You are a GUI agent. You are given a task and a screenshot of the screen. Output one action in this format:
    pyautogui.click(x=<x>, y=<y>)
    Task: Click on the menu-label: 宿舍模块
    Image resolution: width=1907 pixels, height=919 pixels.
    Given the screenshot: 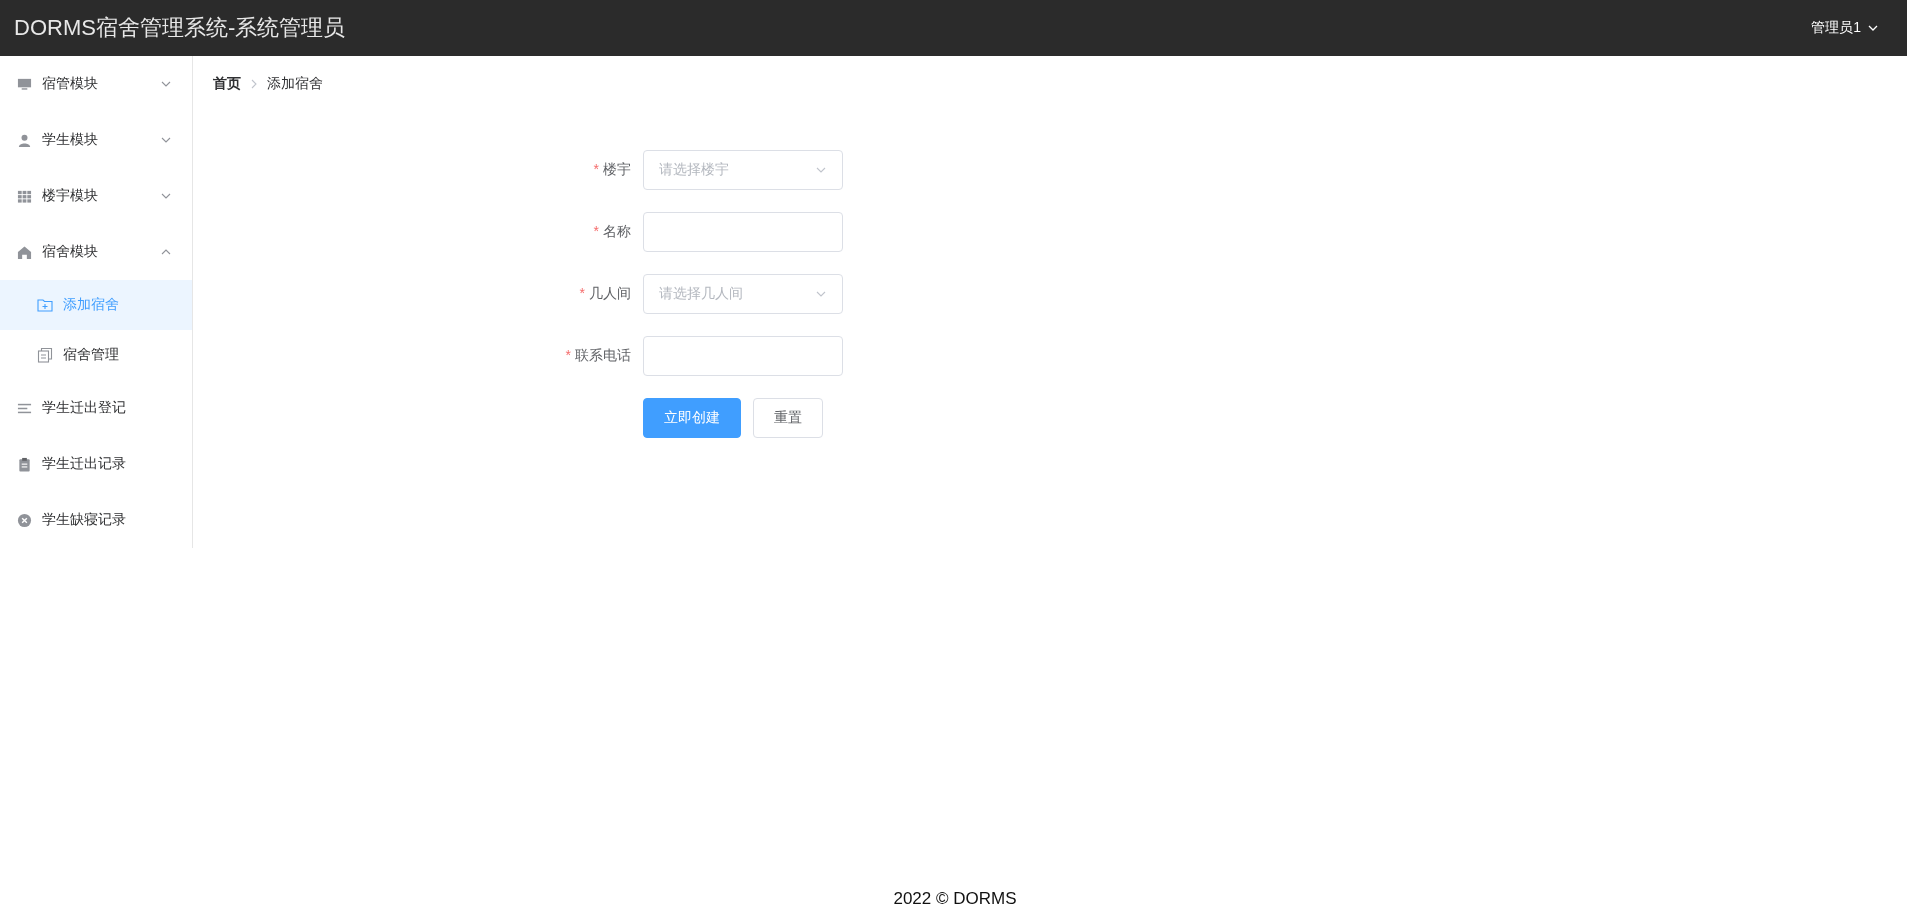 What is the action you would take?
    pyautogui.click(x=70, y=252)
    